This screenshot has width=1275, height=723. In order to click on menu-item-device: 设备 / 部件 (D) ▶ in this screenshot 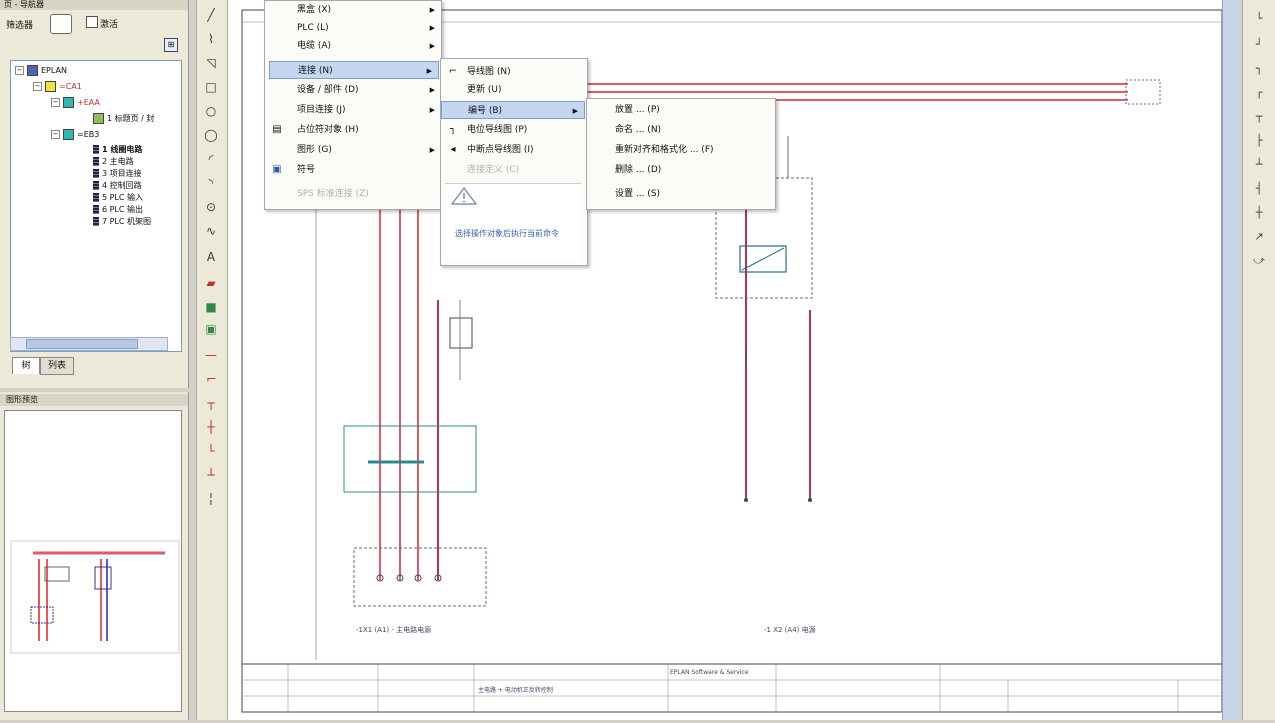, I will do `click(353, 90)`.